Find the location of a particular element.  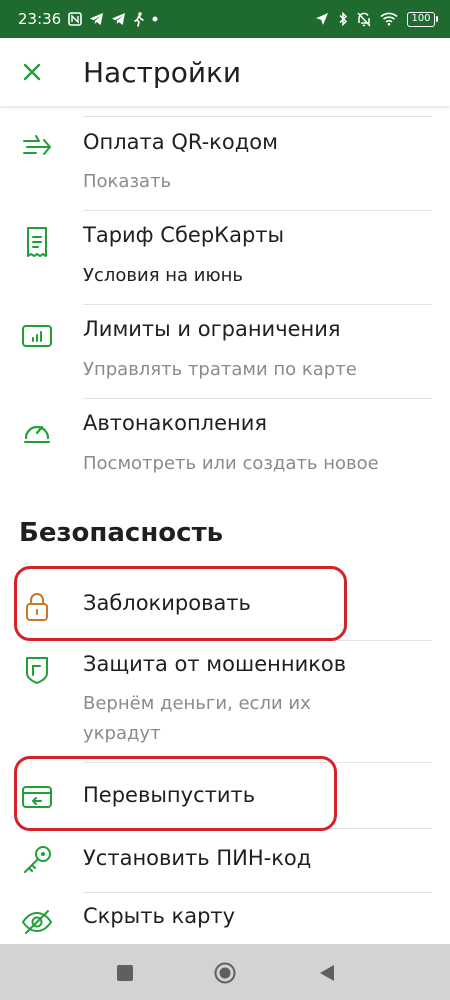

settings-item-reissue-card: Перевыпустить is located at coordinates (225, 795).